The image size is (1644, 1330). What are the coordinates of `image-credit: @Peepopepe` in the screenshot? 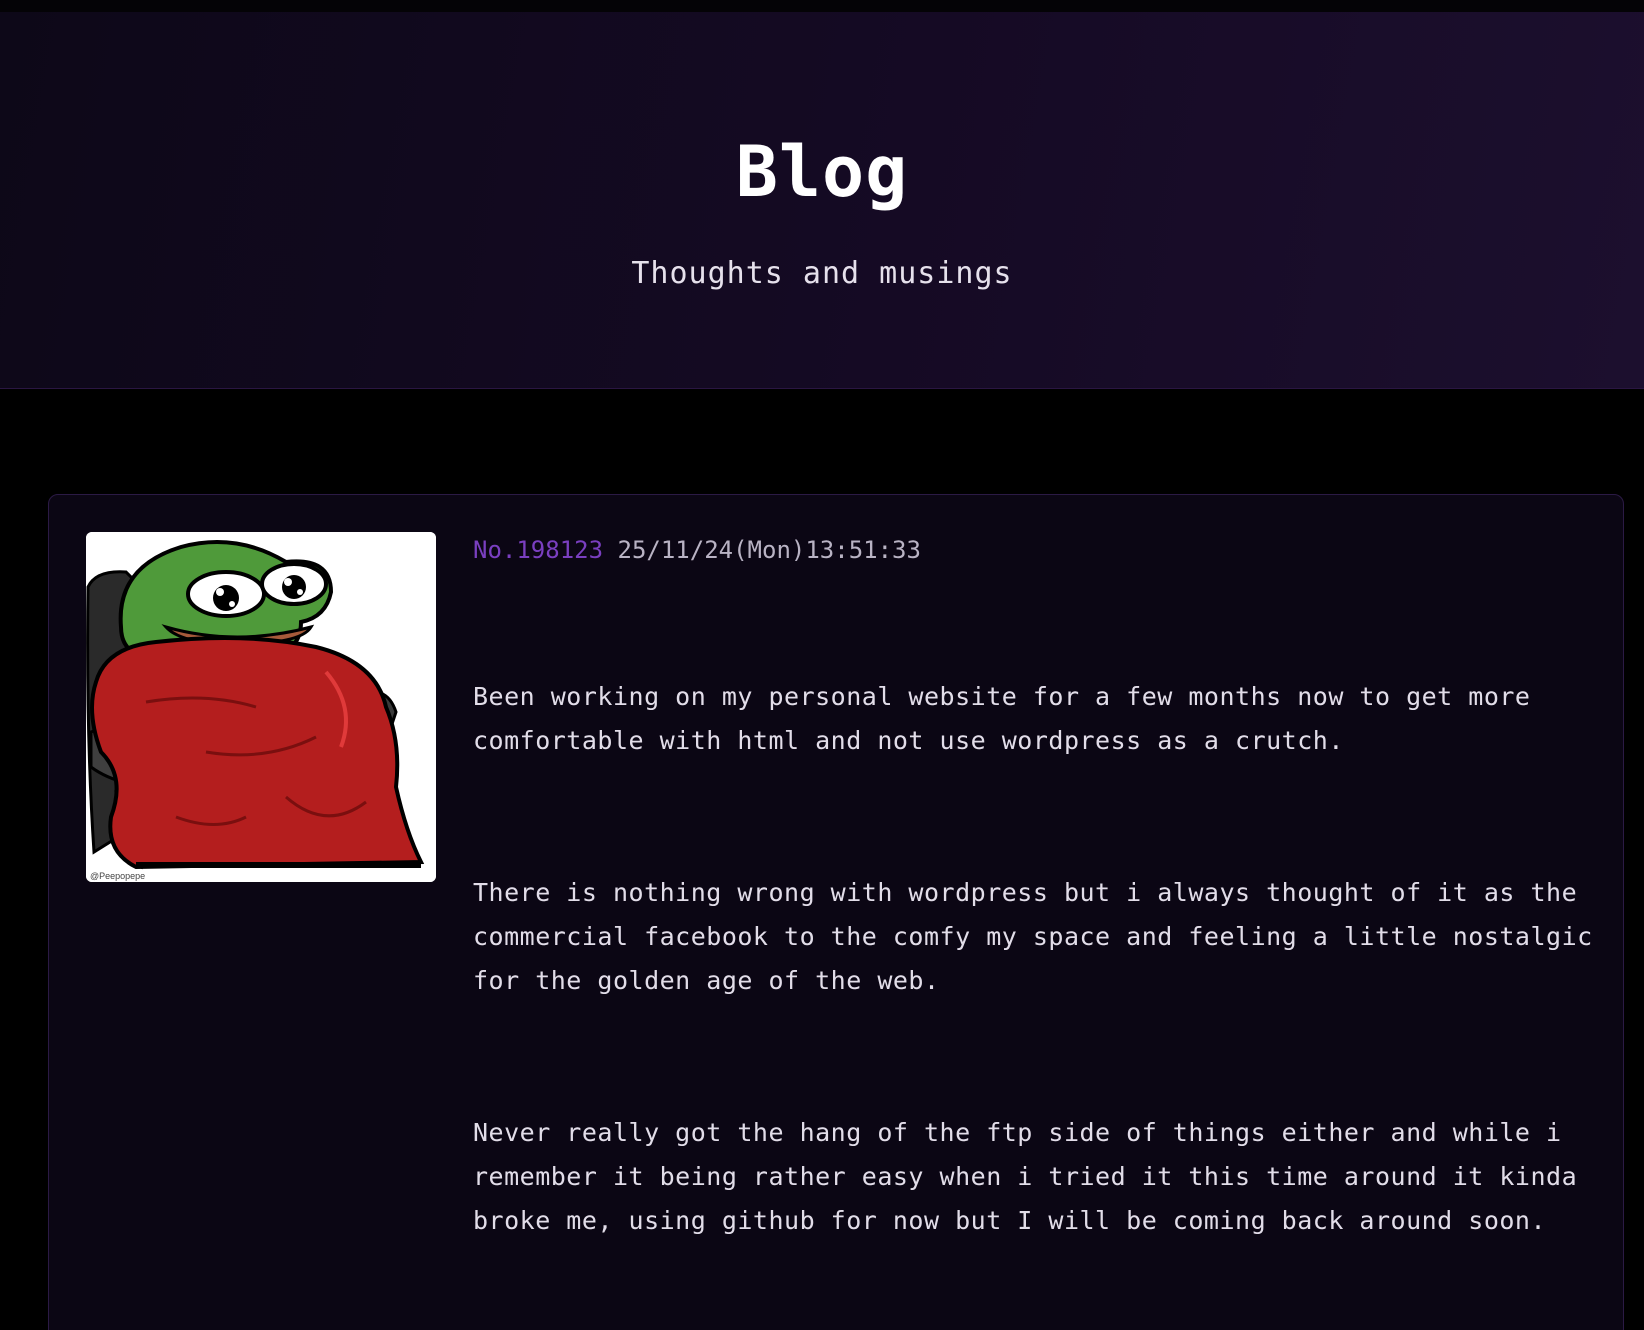 It's located at (118, 876).